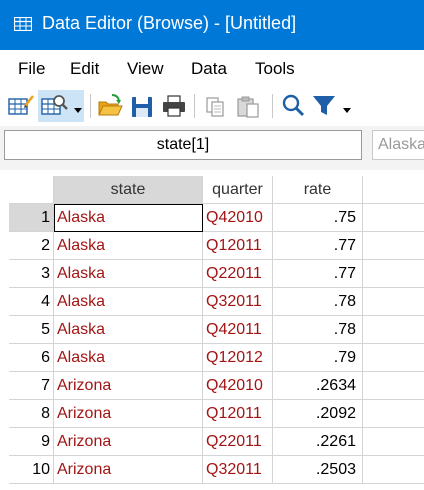  I want to click on cell-rate: .2092, so click(318, 414).